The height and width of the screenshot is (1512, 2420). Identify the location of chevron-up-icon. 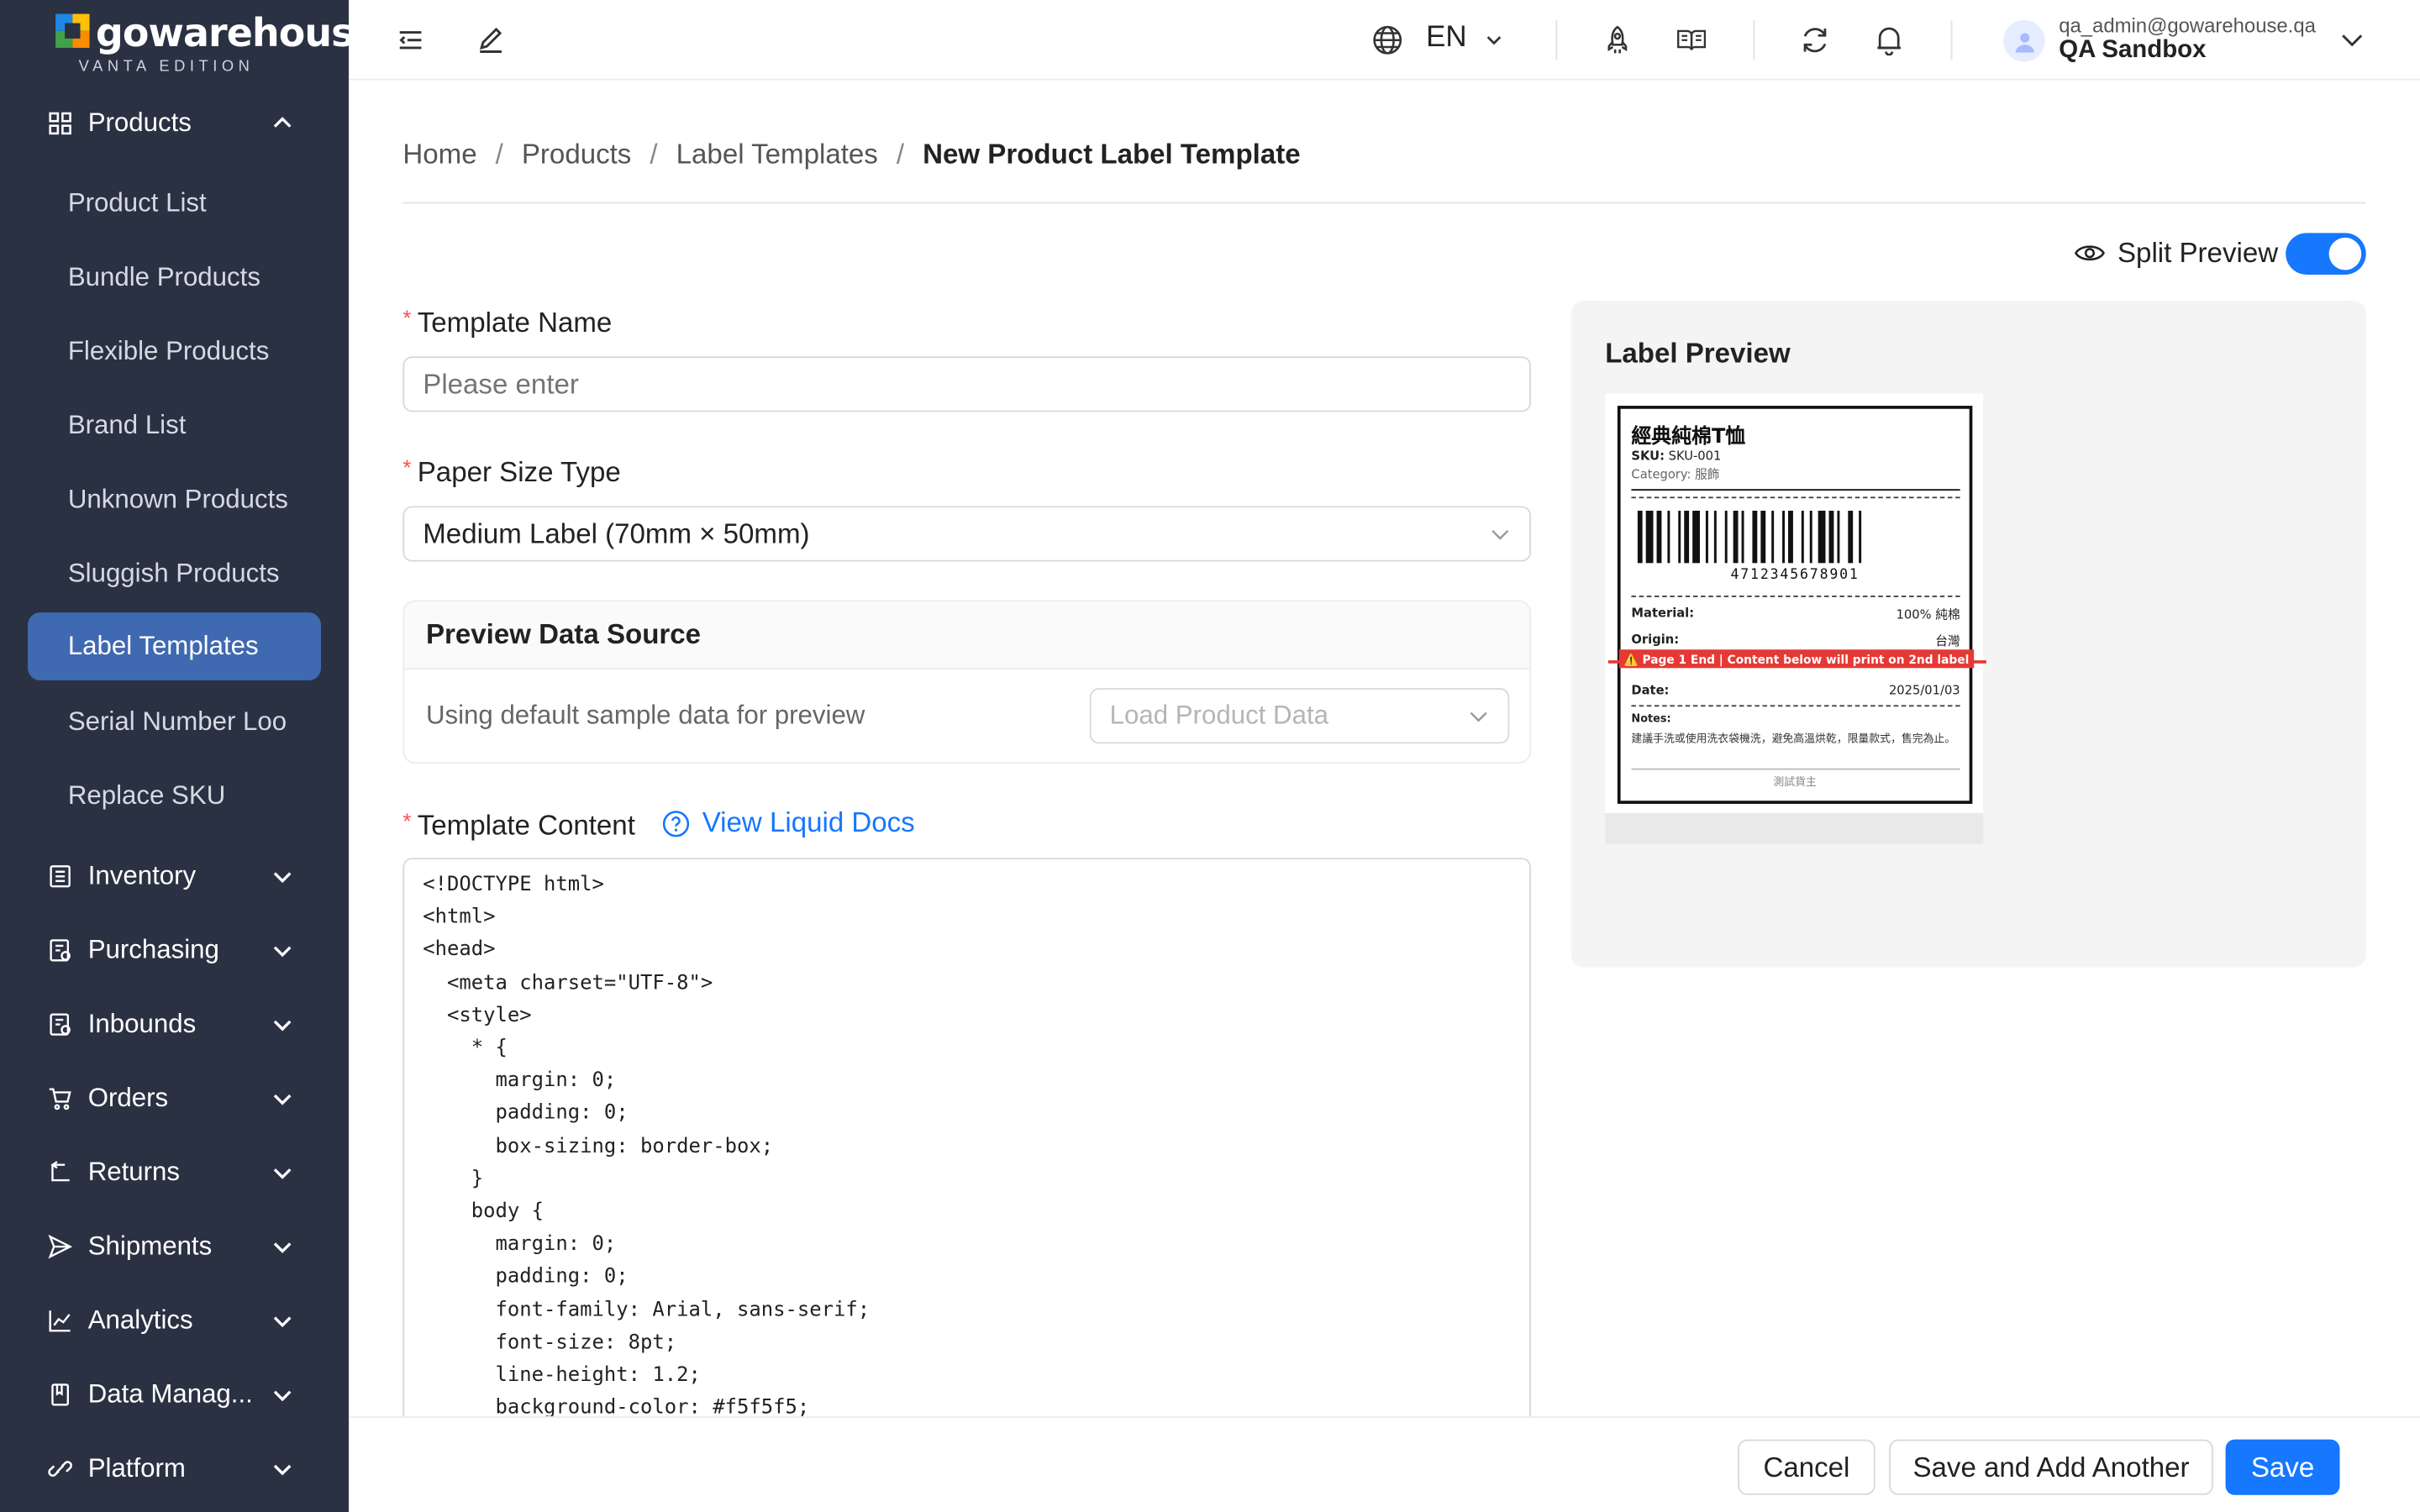
(283, 122).